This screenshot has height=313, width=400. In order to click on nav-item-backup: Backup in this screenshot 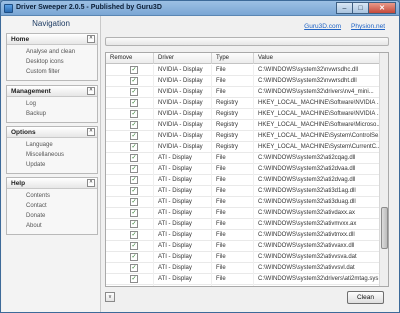, I will do `click(61, 114)`.